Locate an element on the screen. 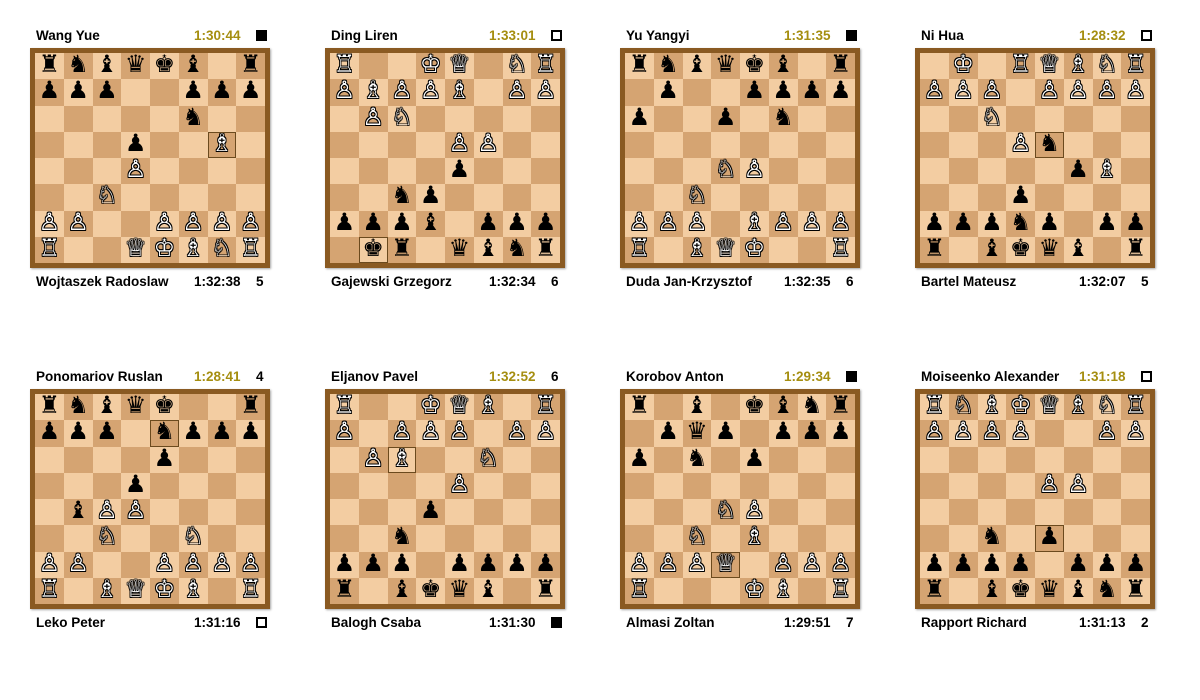  chess-board: ♜ ♝ ♚ ♝ ♞ ♜ ♟ ♛ ♟ ♟ ♟ ♟ ♟ ♞ ♟ ♘ ♙ ♘ ♗ ♙ ♙ ♙ ♕ ♙ ♙ ♙ ♖ ♔ ♗ ♖ is located at coordinates (740, 499).